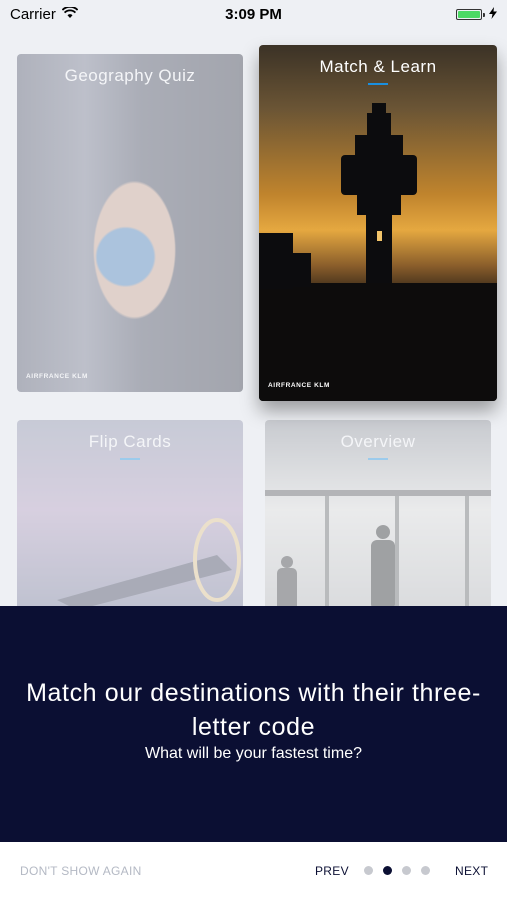 The height and width of the screenshot is (900, 507). Describe the element at coordinates (397, 870) in the screenshot. I see `page-indicator` at that location.